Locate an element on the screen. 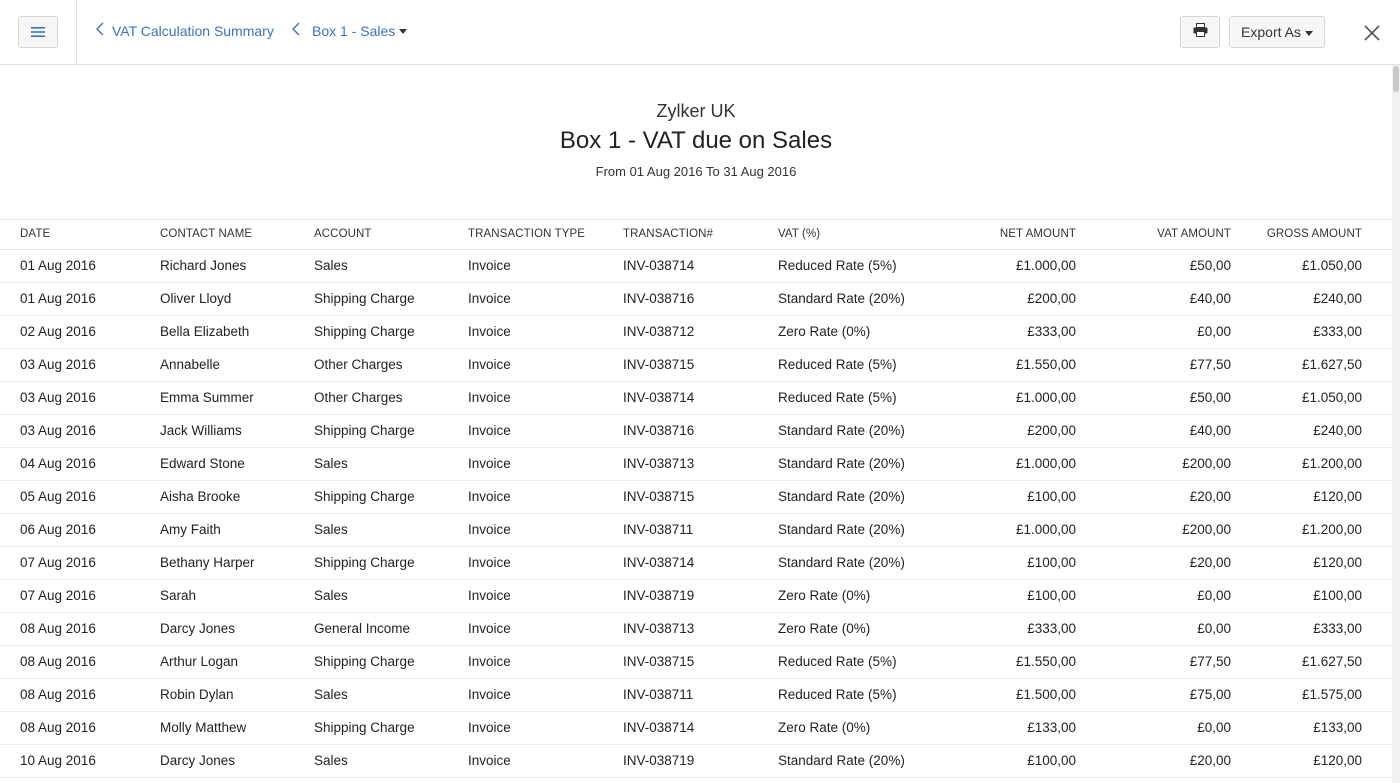 Image resolution: width=1400 pixels, height=783 pixels. toolbar-divider is located at coordinates (76, 32).